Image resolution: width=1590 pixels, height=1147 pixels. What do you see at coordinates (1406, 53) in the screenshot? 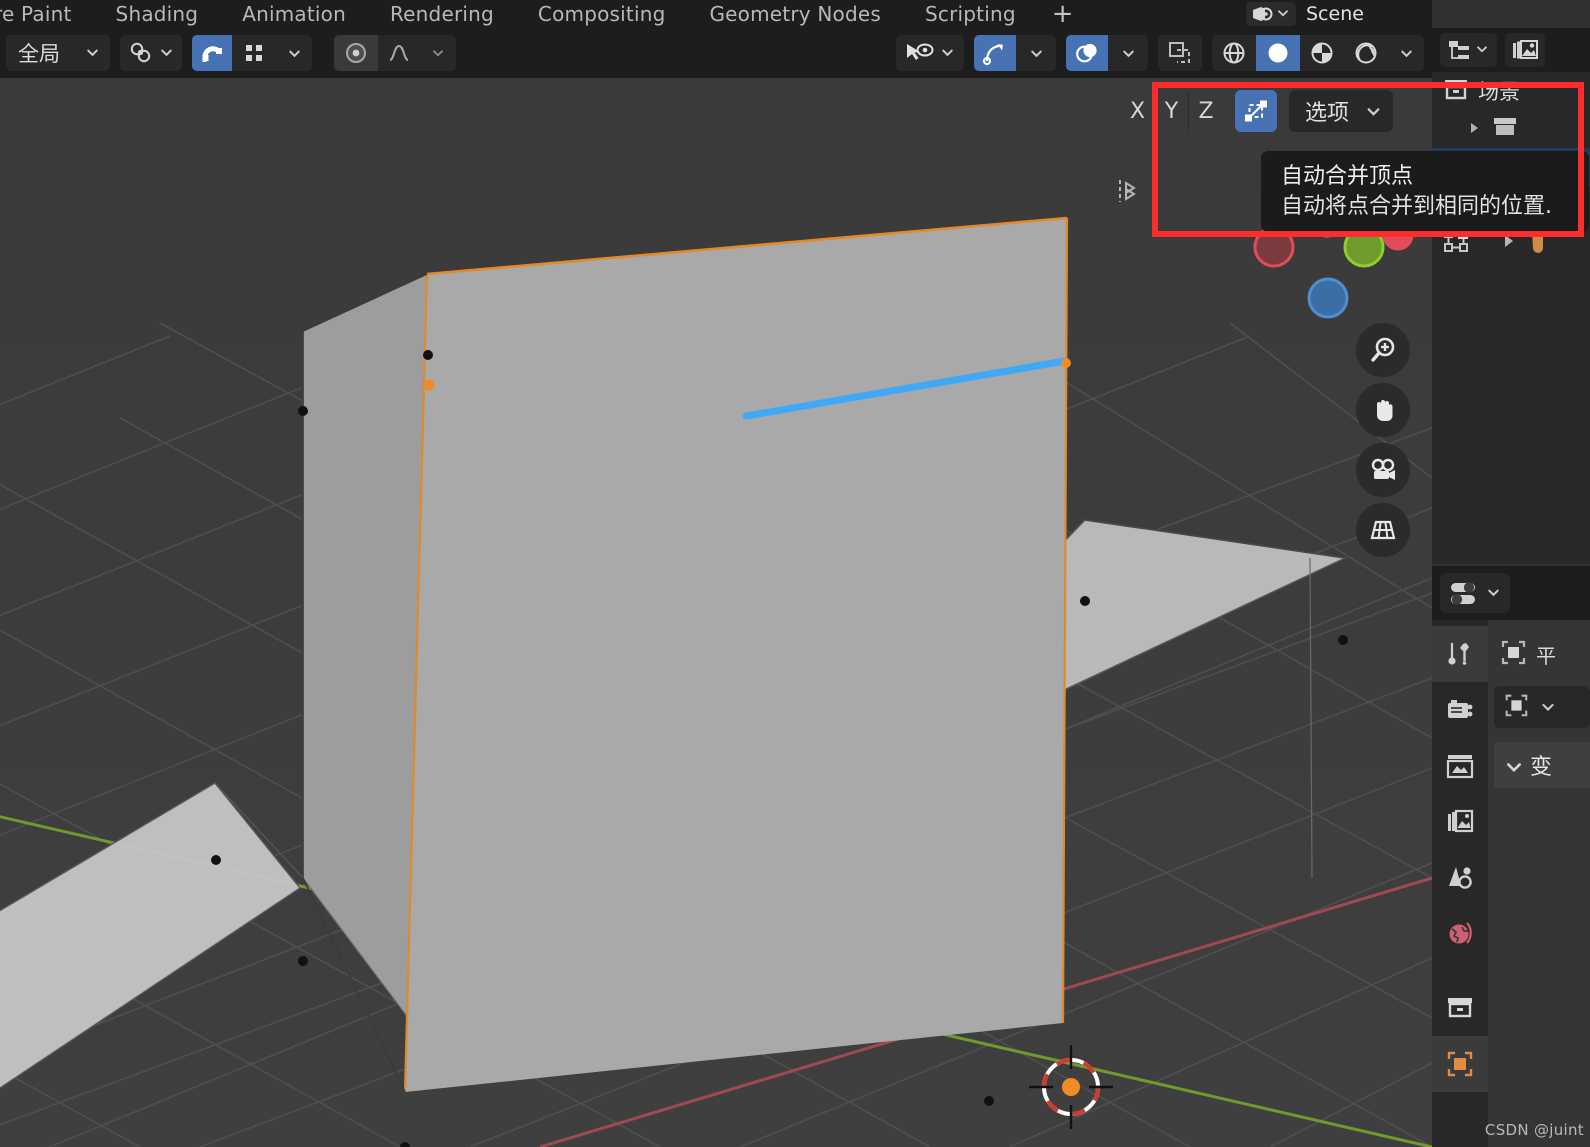
I see `shading-dropdown` at bounding box center [1406, 53].